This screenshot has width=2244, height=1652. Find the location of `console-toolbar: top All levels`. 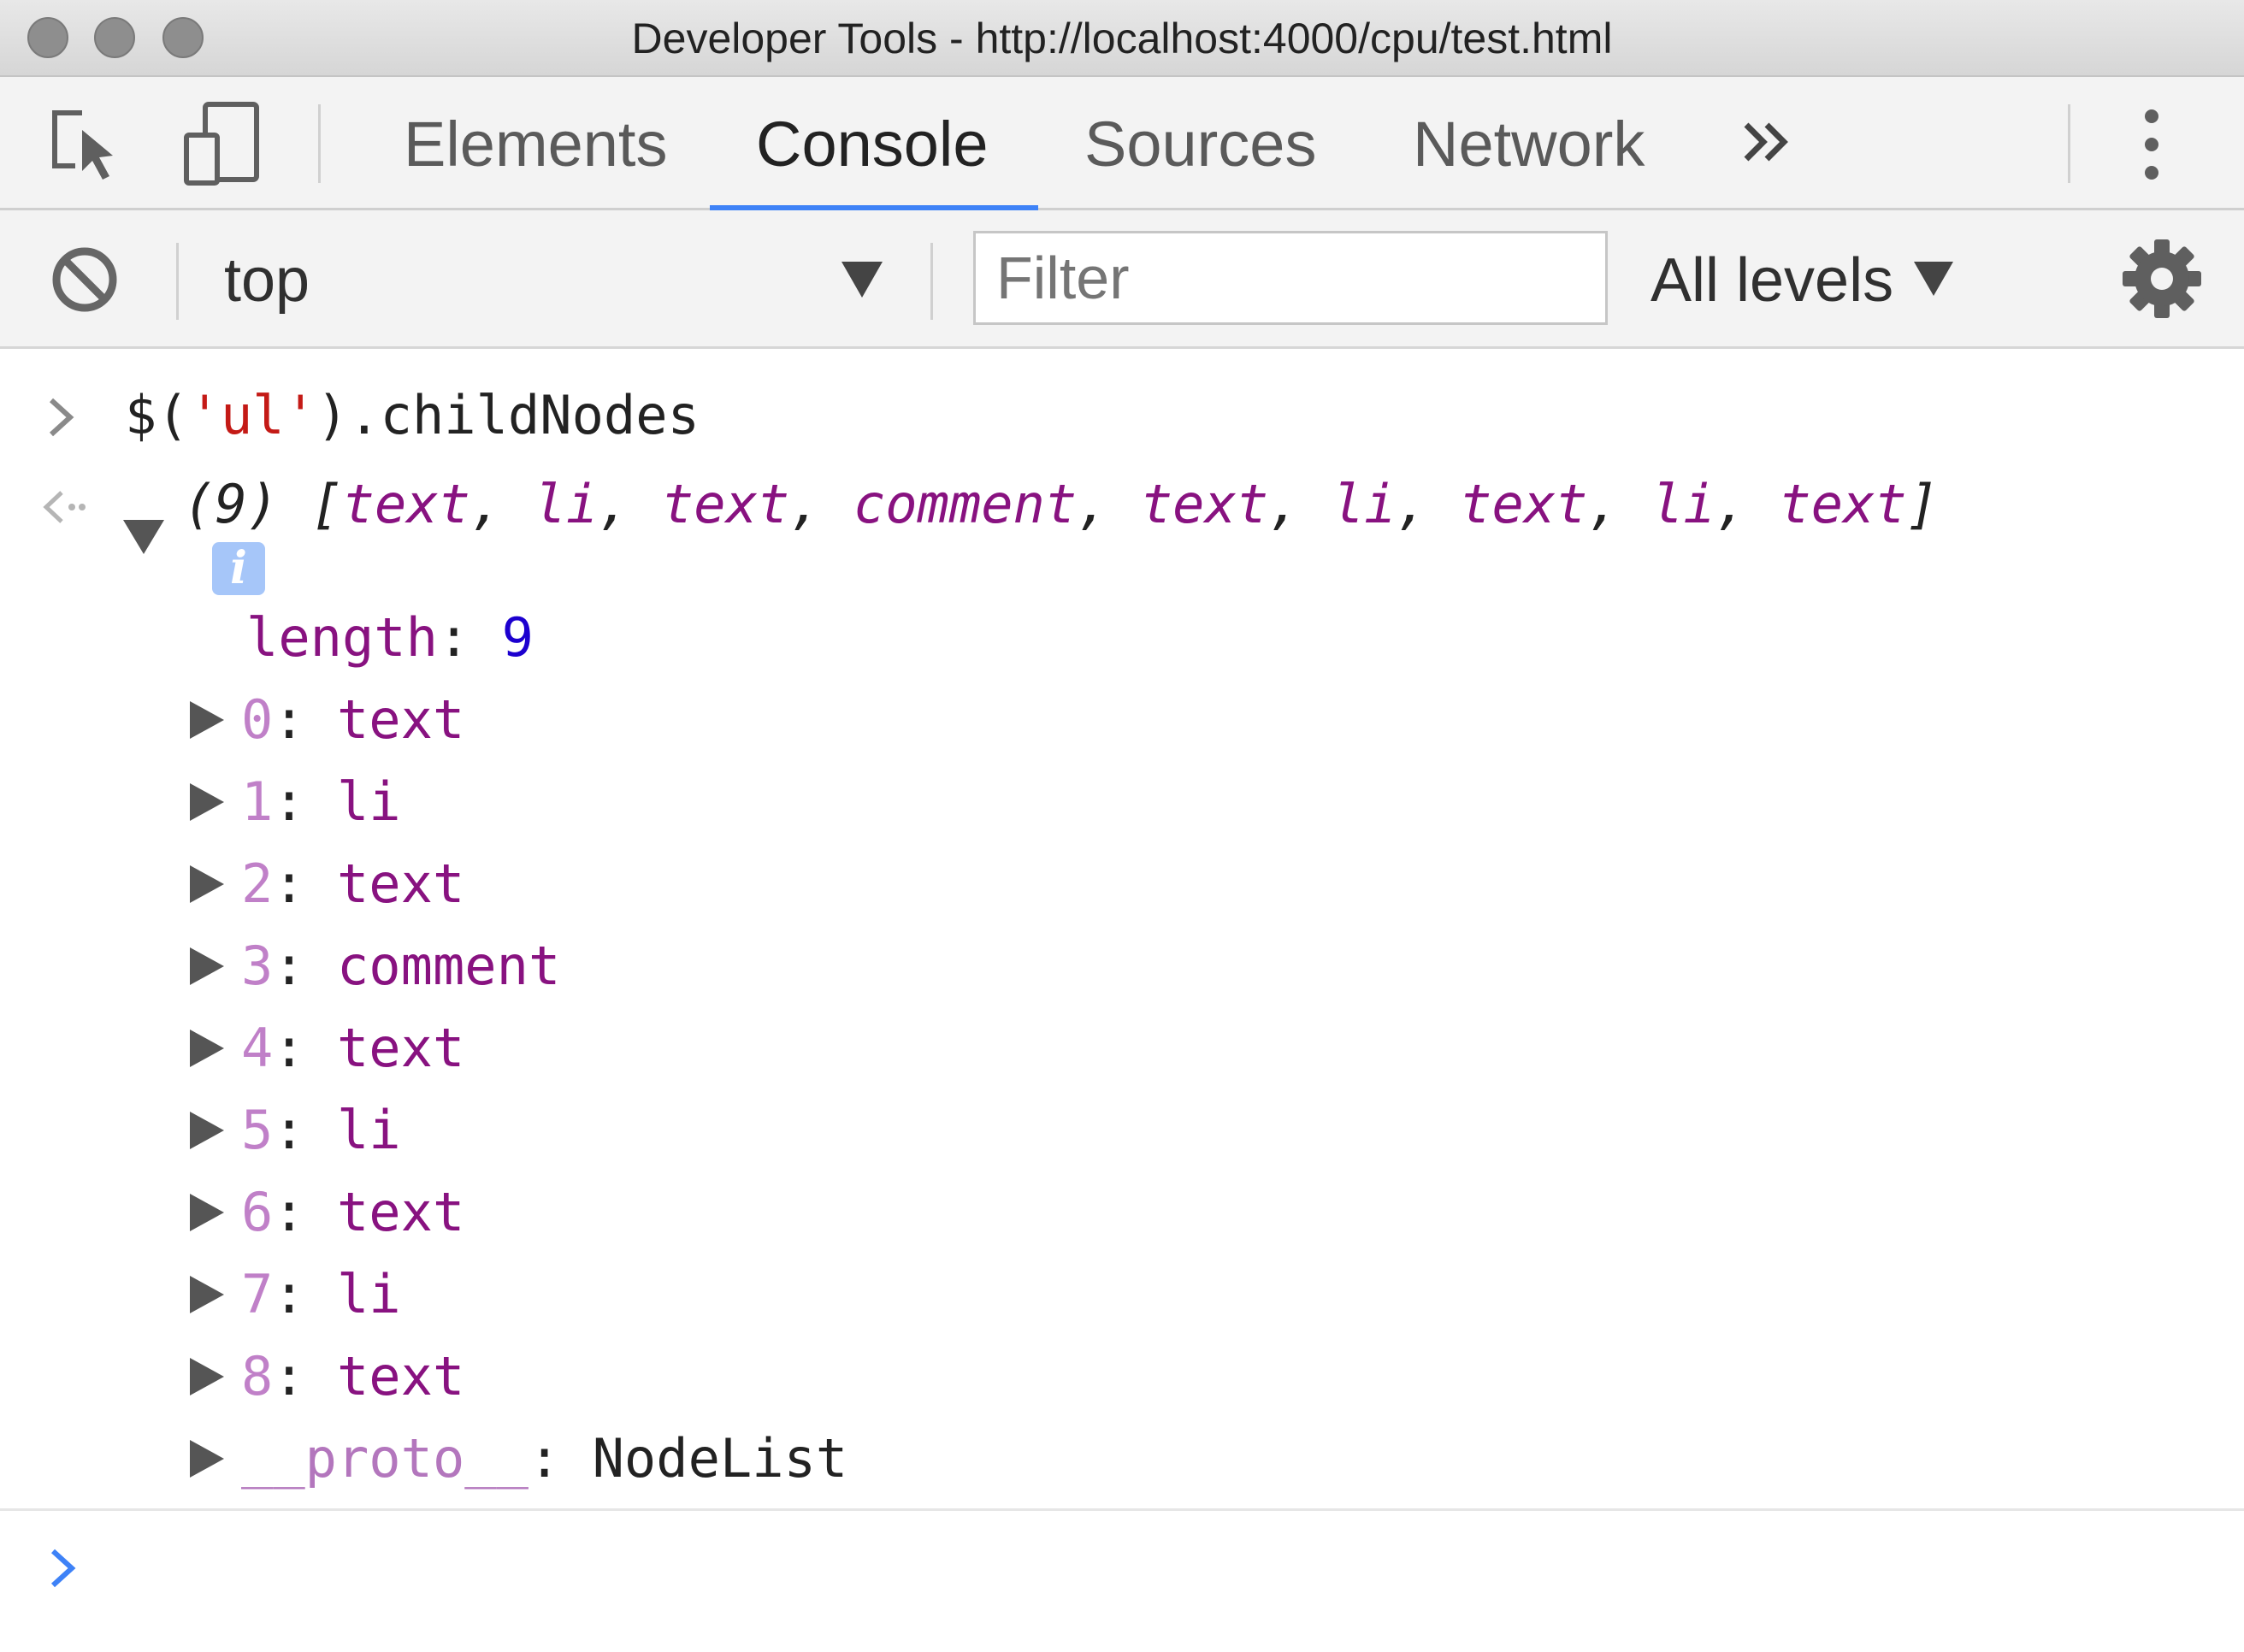

console-toolbar: top All levels is located at coordinates (1122, 279).